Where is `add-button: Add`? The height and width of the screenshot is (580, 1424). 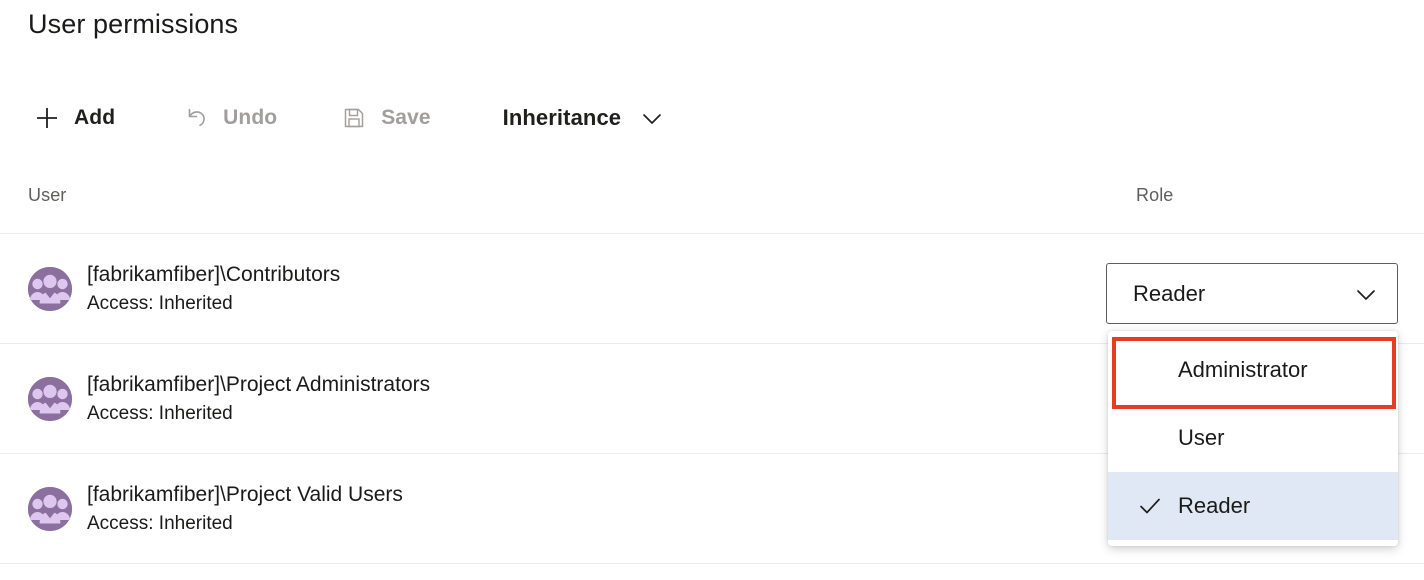 add-button: Add is located at coordinates (79, 118).